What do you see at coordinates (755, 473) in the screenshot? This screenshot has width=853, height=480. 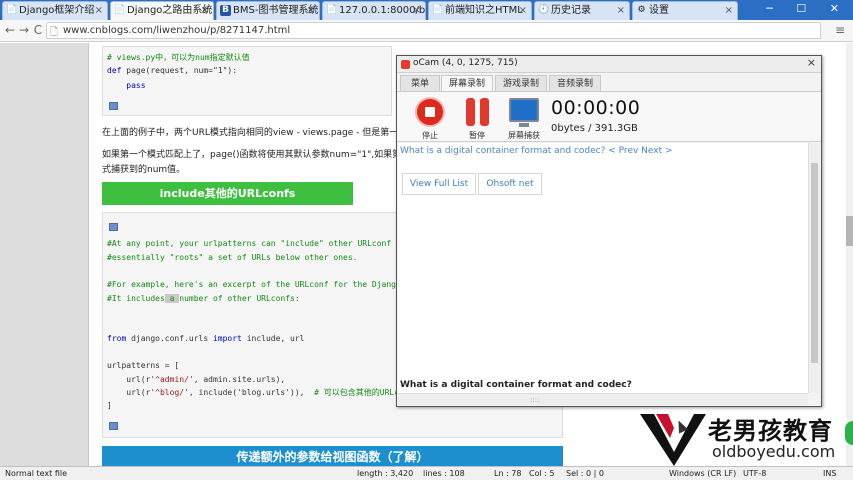 I see `encoding: UTF-8` at bounding box center [755, 473].